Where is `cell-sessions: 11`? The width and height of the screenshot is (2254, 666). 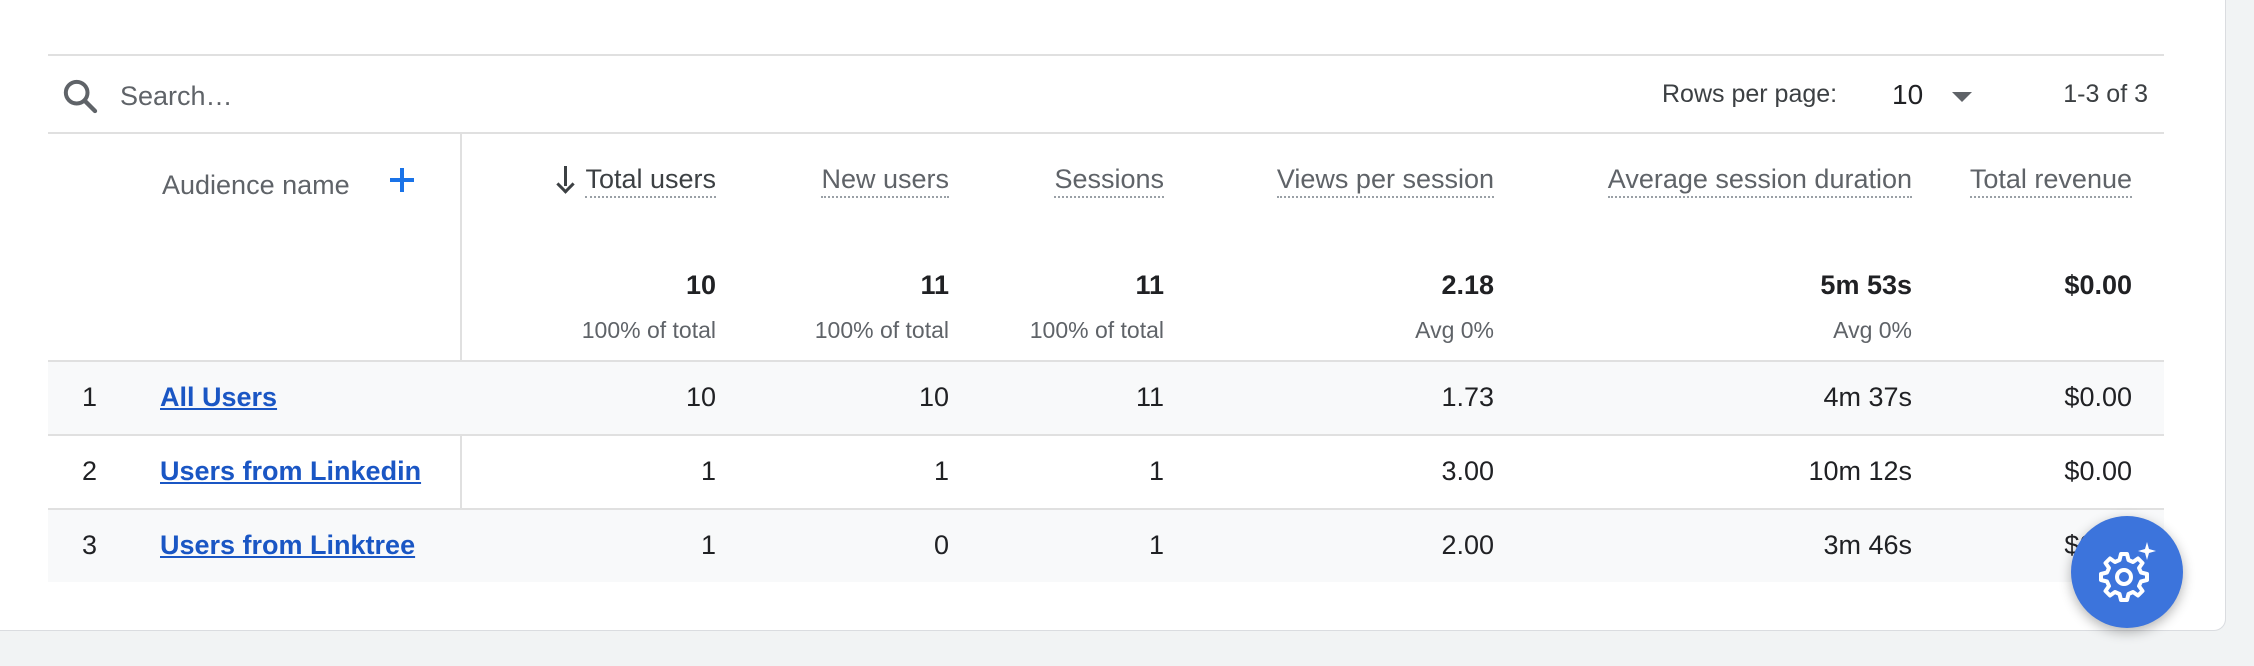
cell-sessions: 11 is located at coordinates (1149, 397).